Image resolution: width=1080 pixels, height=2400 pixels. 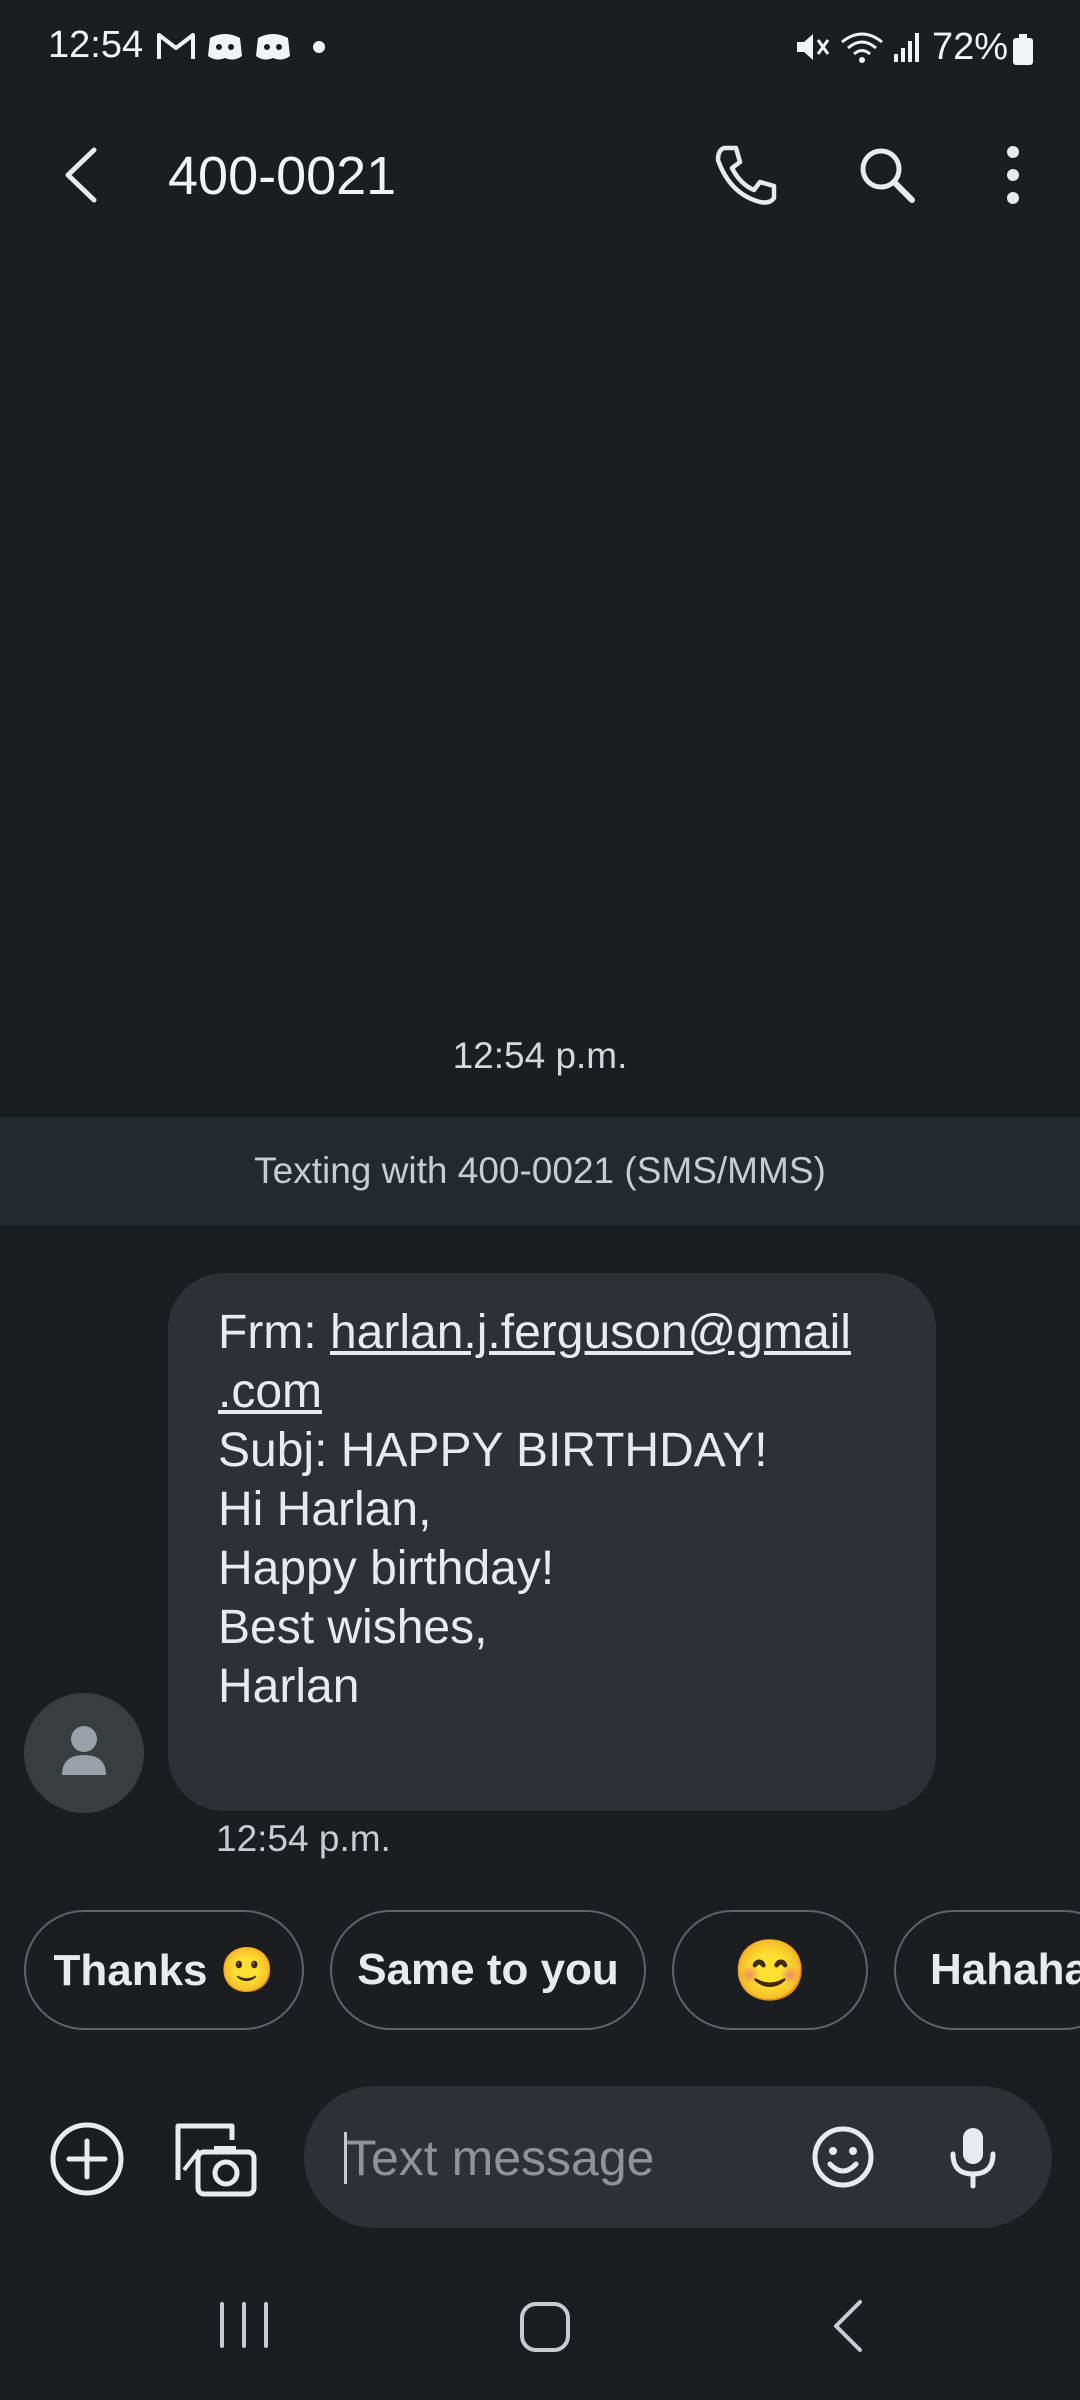 I want to click on person-icon, so click(x=84, y=1750).